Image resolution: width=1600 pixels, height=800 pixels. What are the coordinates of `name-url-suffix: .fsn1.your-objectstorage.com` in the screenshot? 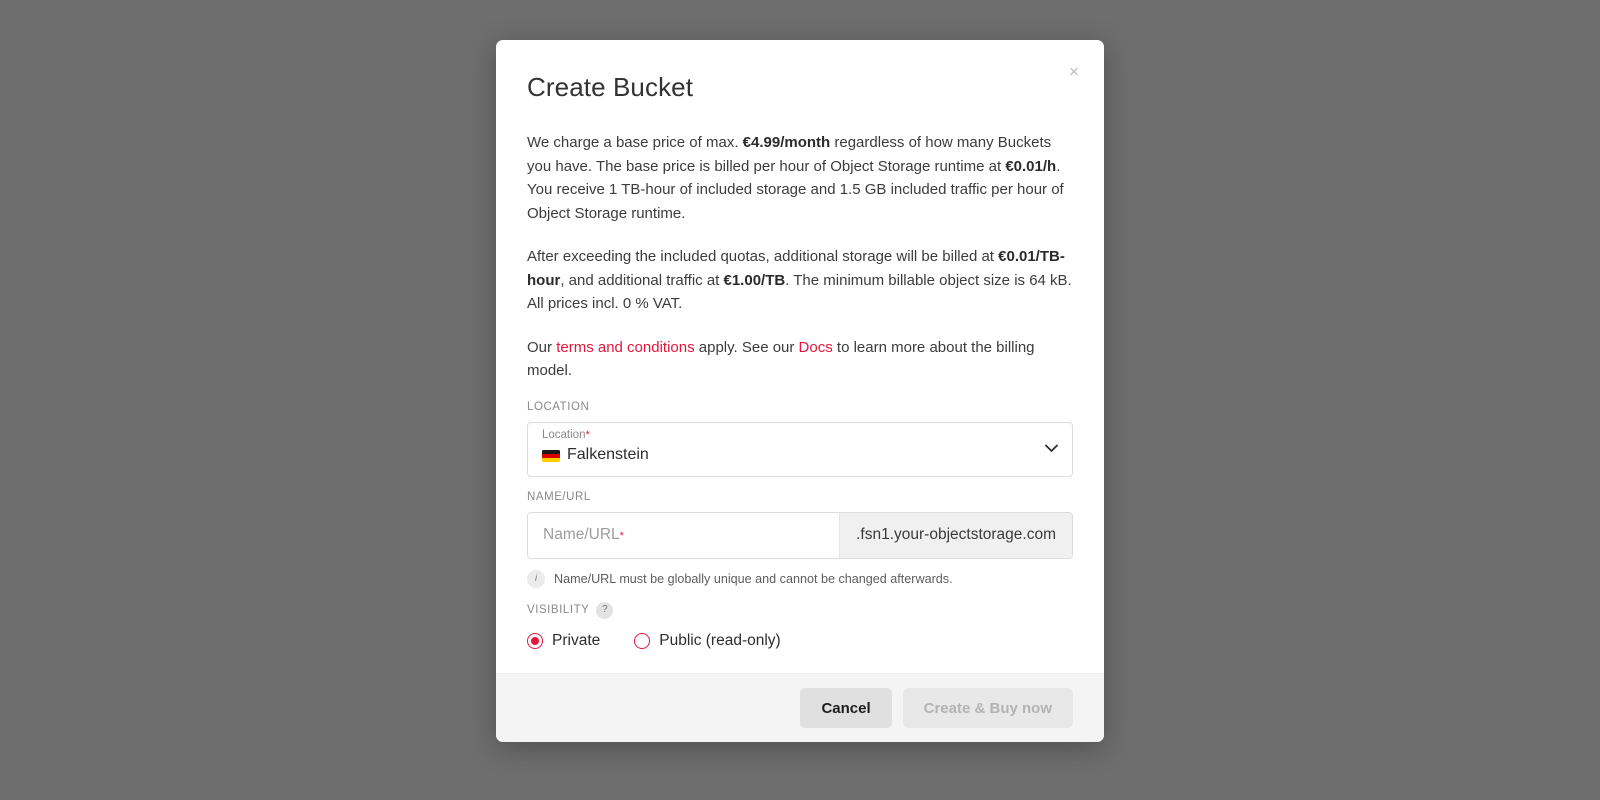 It's located at (955, 535).